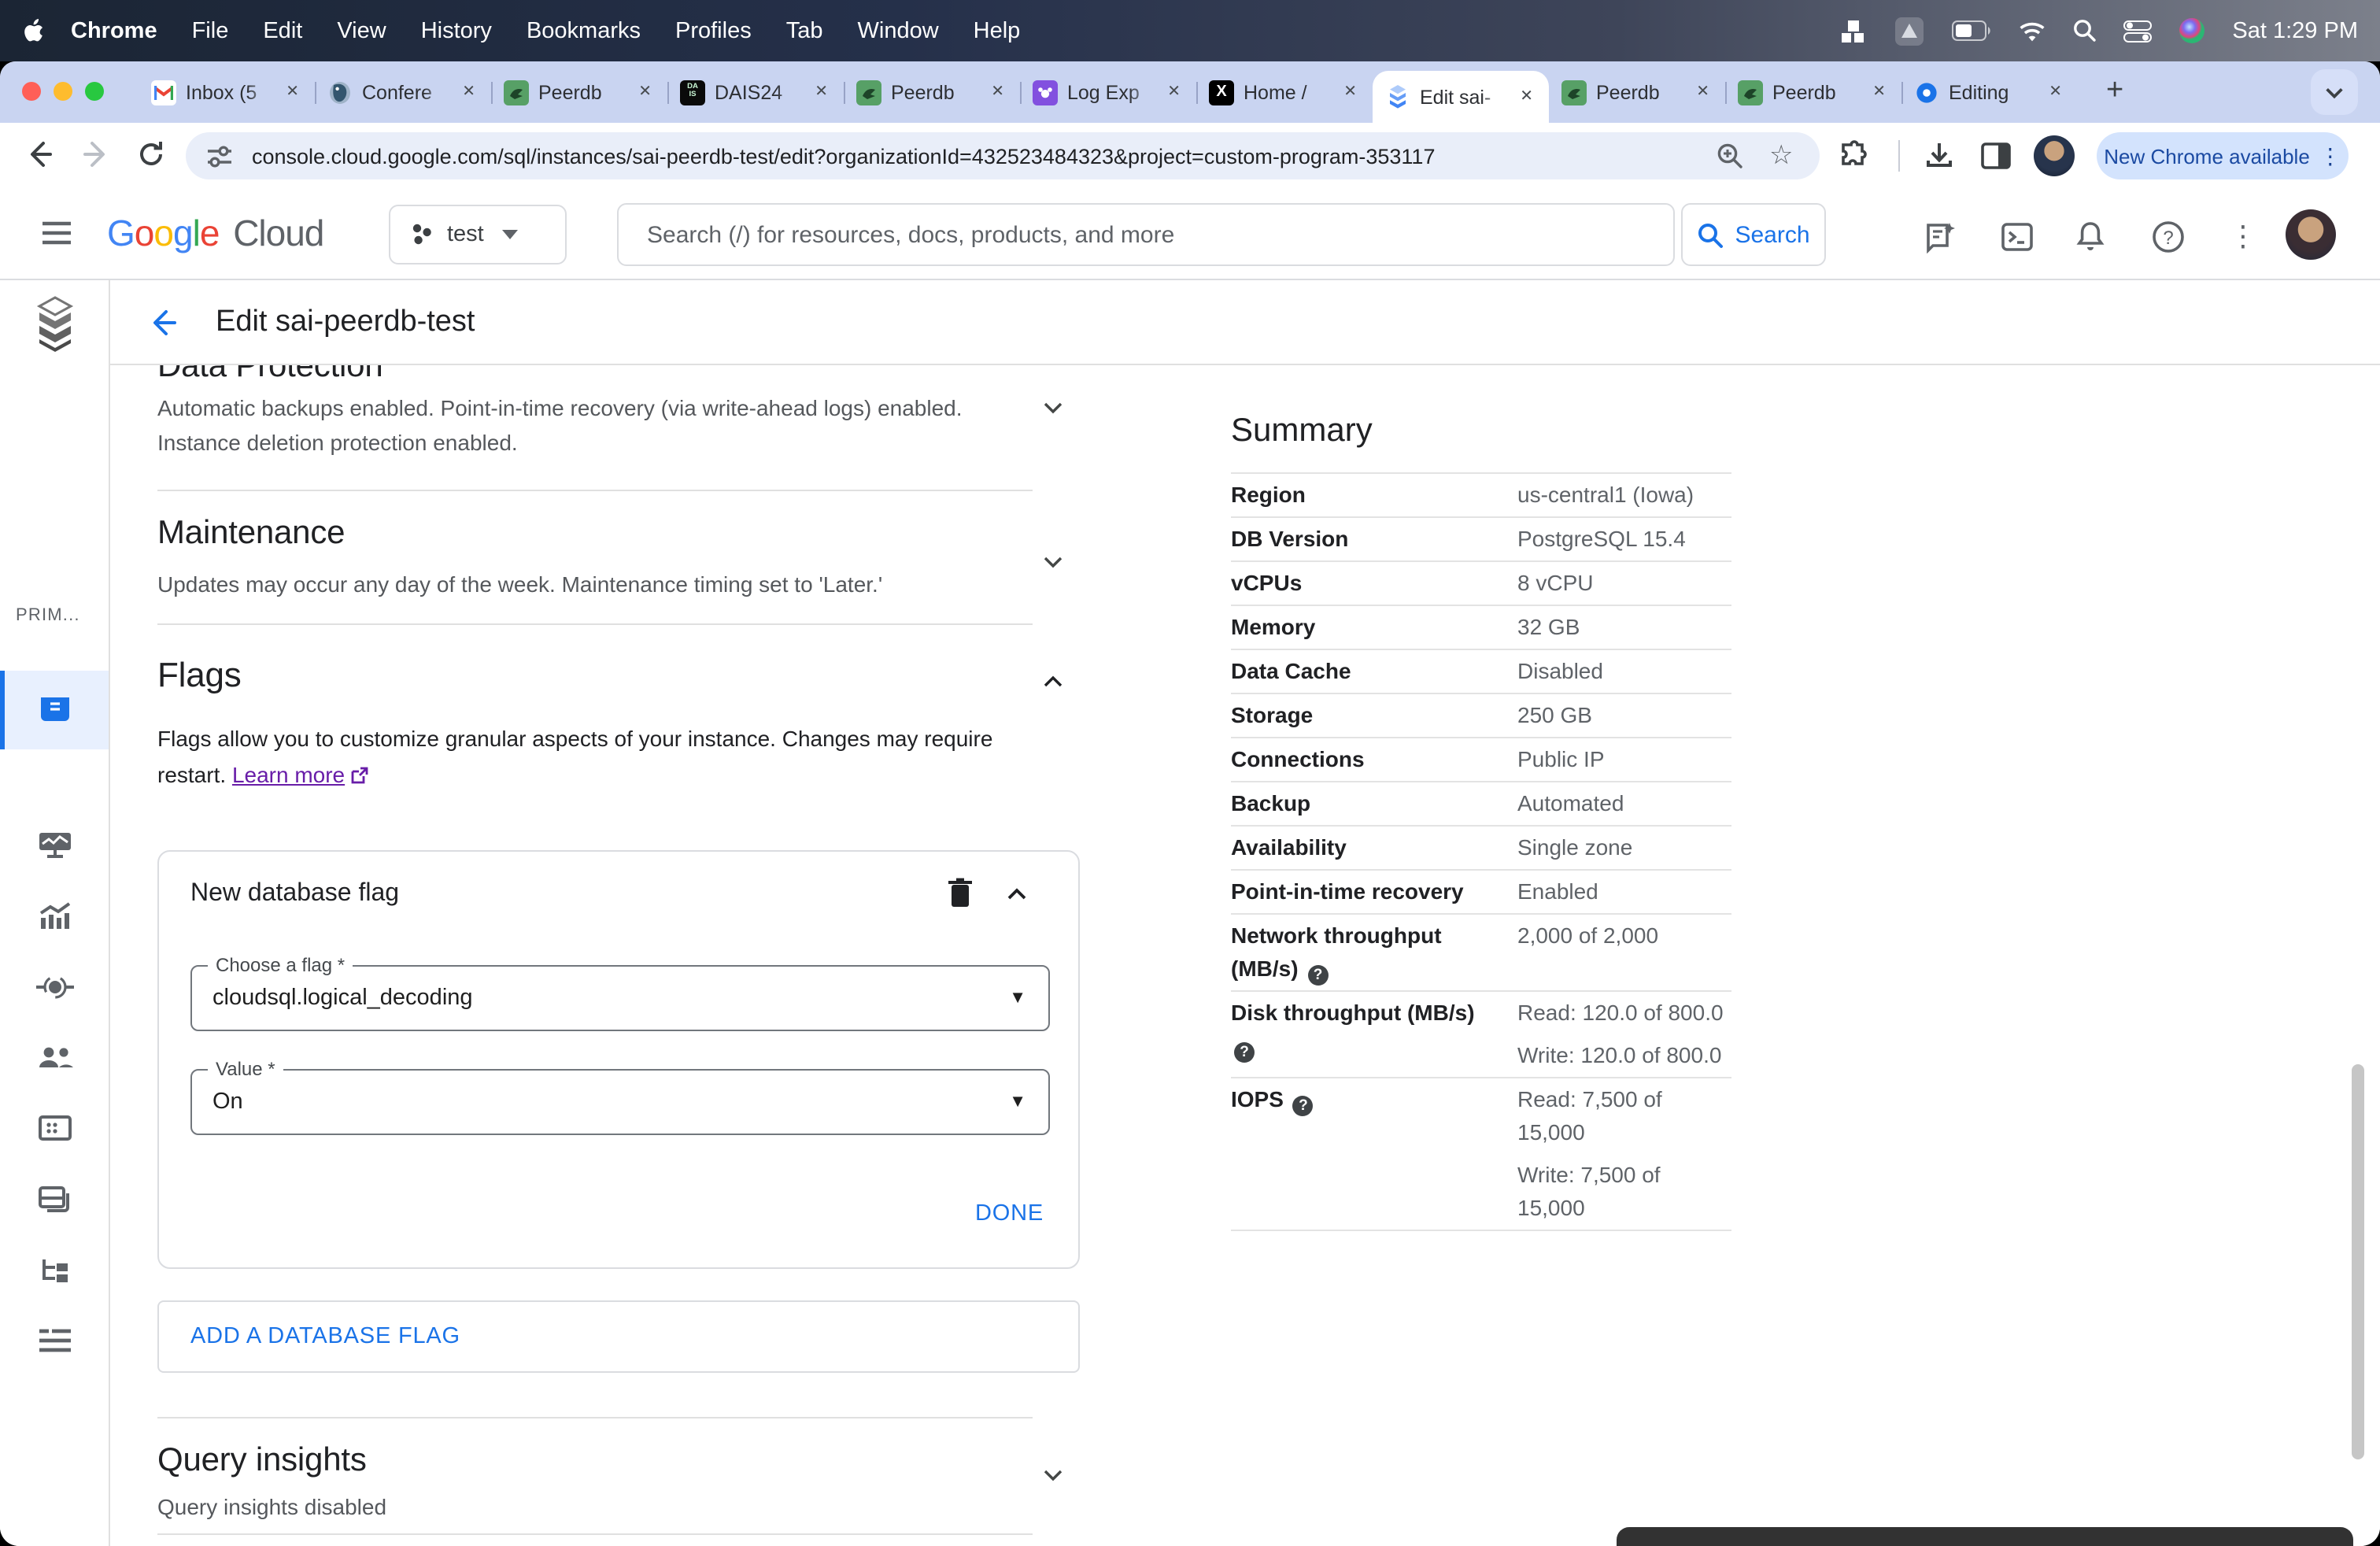  I want to click on flag-value-select: Value * On ▼, so click(620, 1096).